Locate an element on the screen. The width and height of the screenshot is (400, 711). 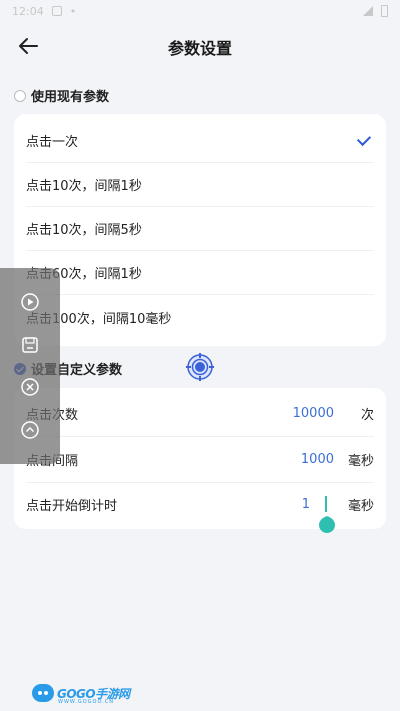
gamepad-icon is located at coordinates (43, 693).